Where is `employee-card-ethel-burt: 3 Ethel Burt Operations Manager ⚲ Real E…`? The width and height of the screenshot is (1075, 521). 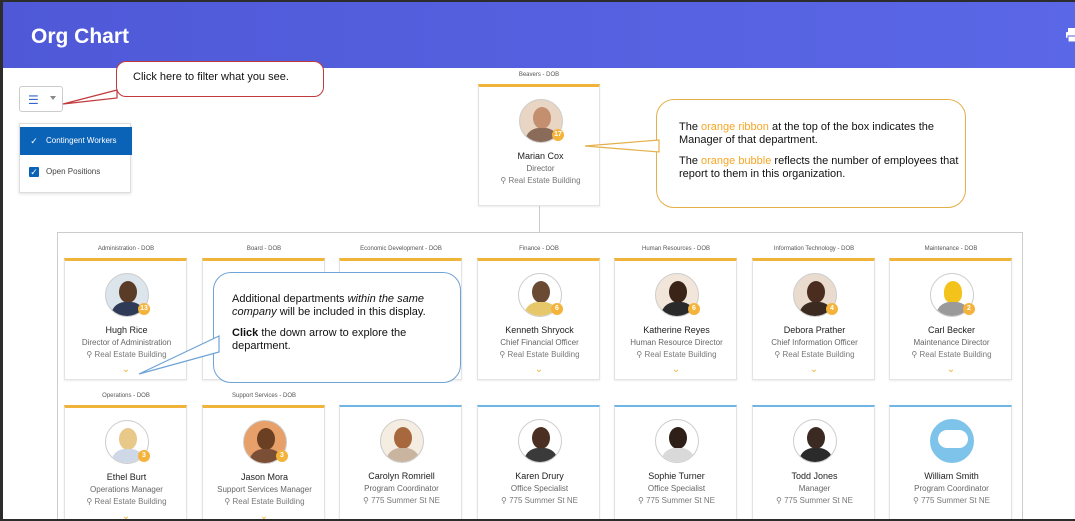 employee-card-ethel-burt: 3 Ethel Burt Operations Manager ⚲ Real E… is located at coordinates (126, 462).